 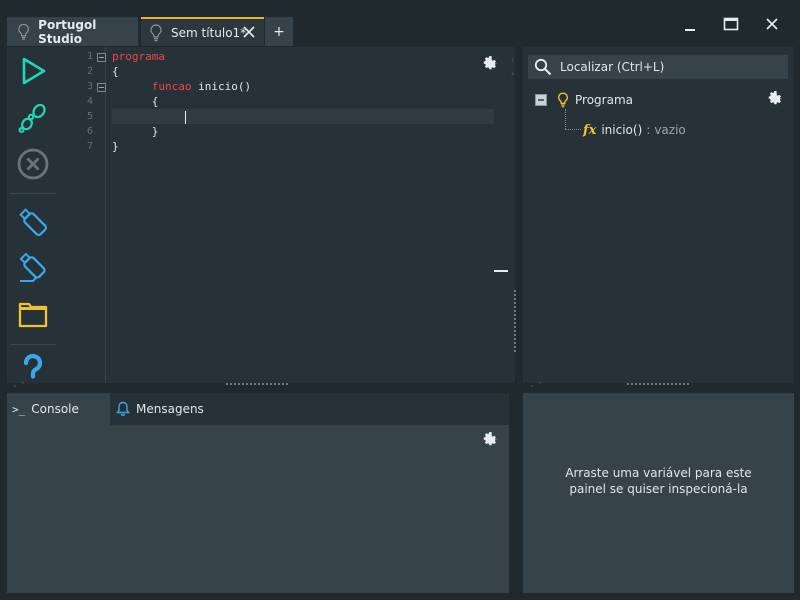 I want to click on help-button, so click(x=33, y=367).